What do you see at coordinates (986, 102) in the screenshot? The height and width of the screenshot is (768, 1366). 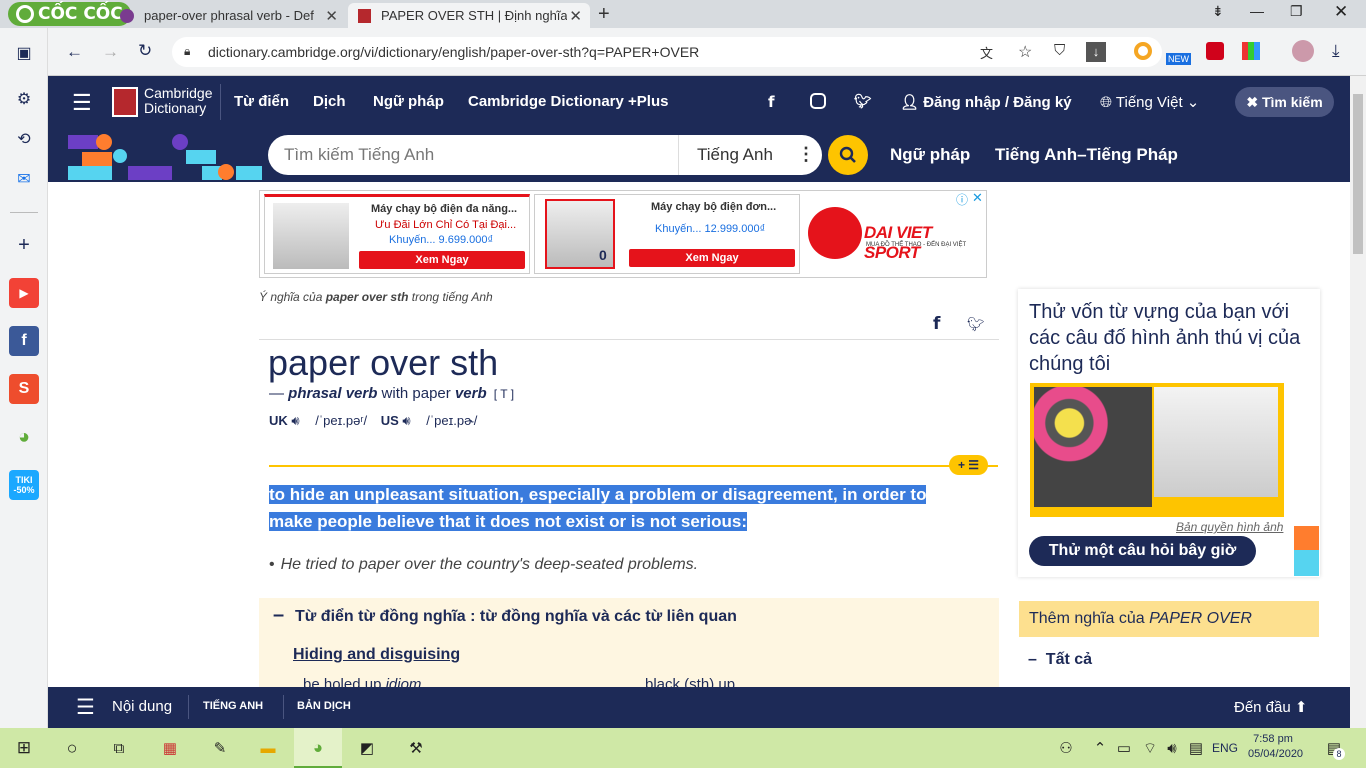 I see `login-link: 👤︎ Đăng nhập / Đăng ký` at bounding box center [986, 102].